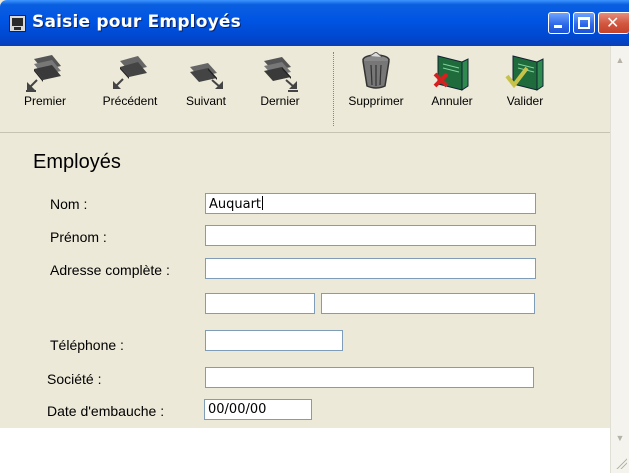 The width and height of the screenshot is (629, 473). What do you see at coordinates (44, 101) in the screenshot?
I see `first-record-label: Premier` at bounding box center [44, 101].